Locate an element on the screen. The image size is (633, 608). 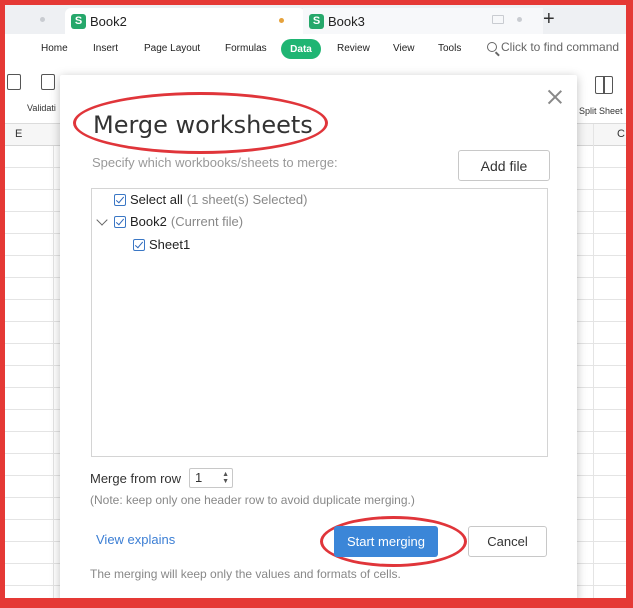
menu-view: View is located at coordinates (404, 48).